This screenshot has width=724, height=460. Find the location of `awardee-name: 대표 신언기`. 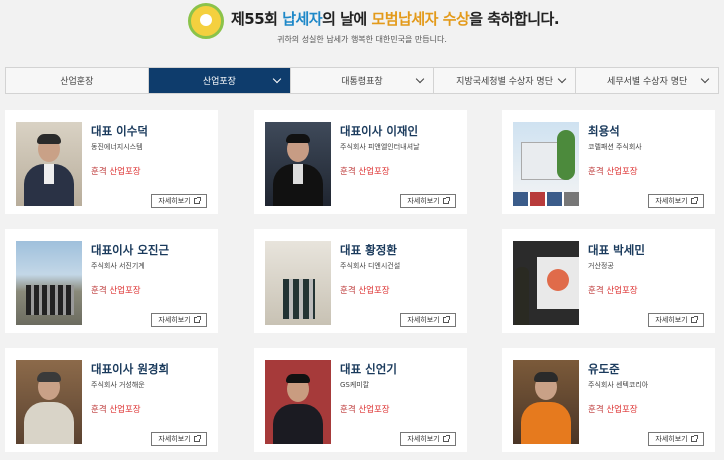

awardee-name: 대표 신언기 is located at coordinates (368, 369).